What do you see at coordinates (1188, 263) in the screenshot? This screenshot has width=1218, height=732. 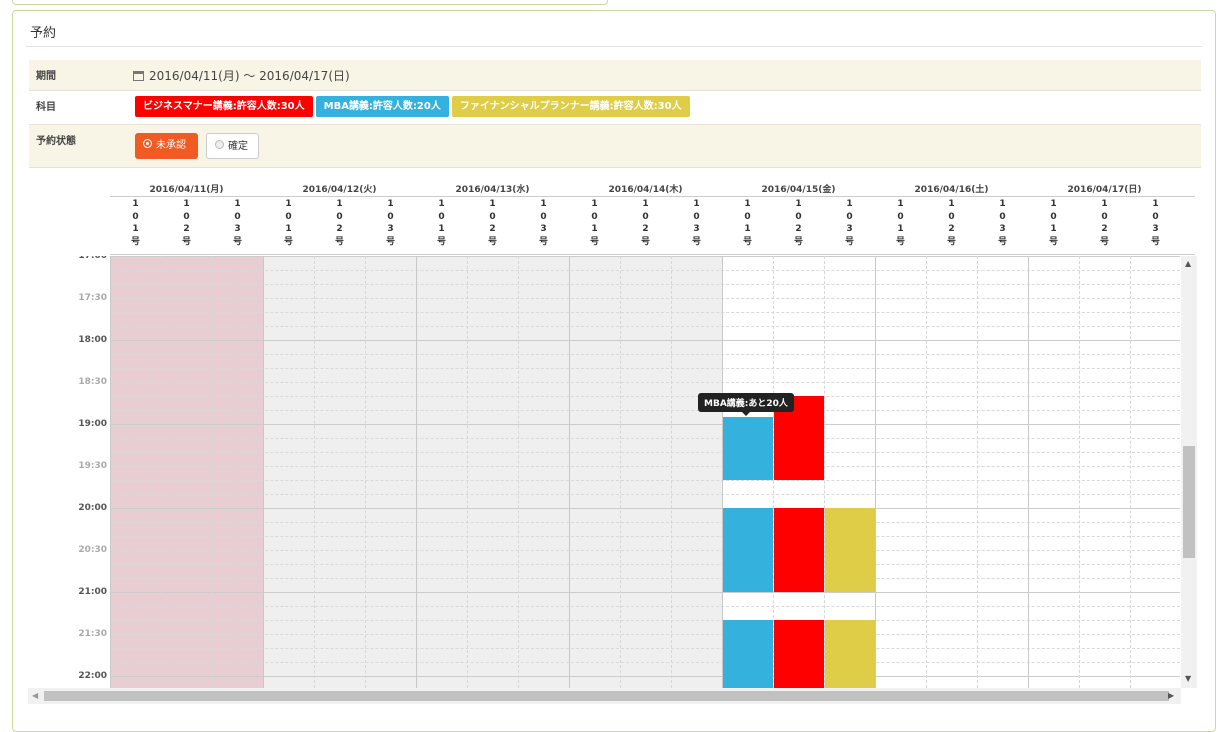 I see `scroll-up-arrow-icon: ▲` at bounding box center [1188, 263].